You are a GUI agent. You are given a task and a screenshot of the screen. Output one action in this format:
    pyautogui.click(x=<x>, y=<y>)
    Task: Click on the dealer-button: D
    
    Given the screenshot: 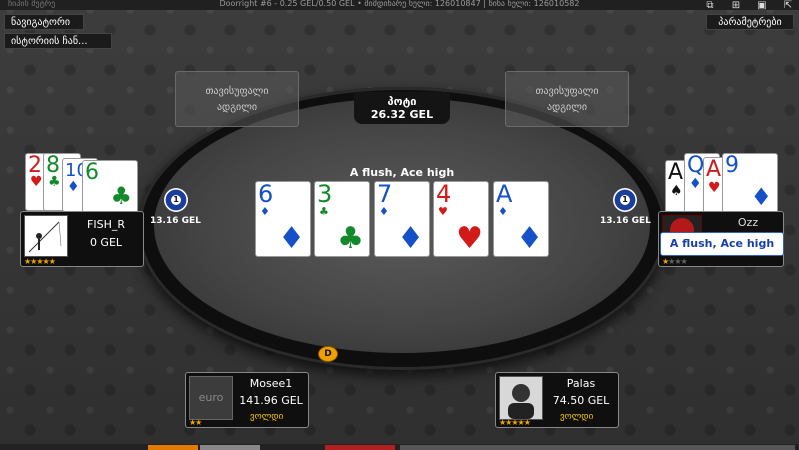 What is the action you would take?
    pyautogui.click(x=328, y=354)
    